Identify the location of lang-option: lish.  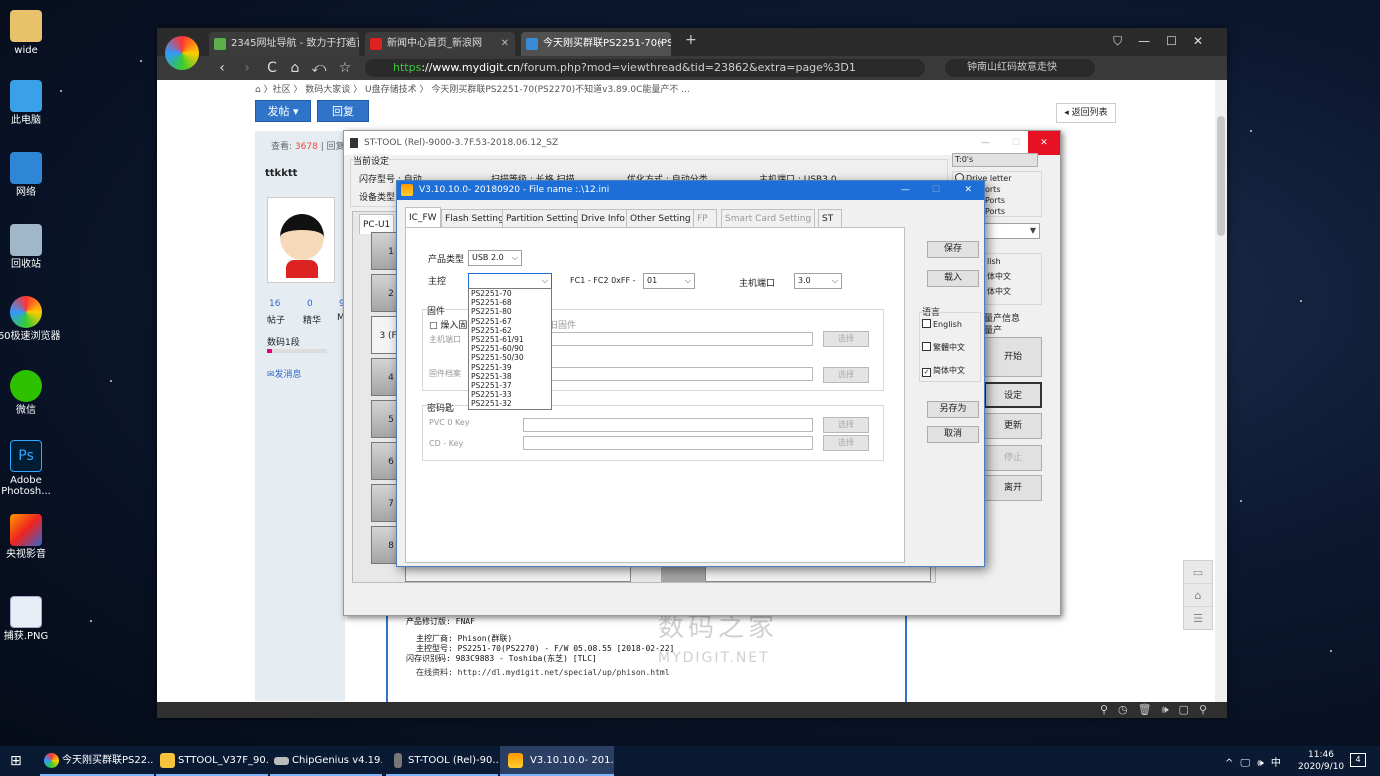
(1014, 261).